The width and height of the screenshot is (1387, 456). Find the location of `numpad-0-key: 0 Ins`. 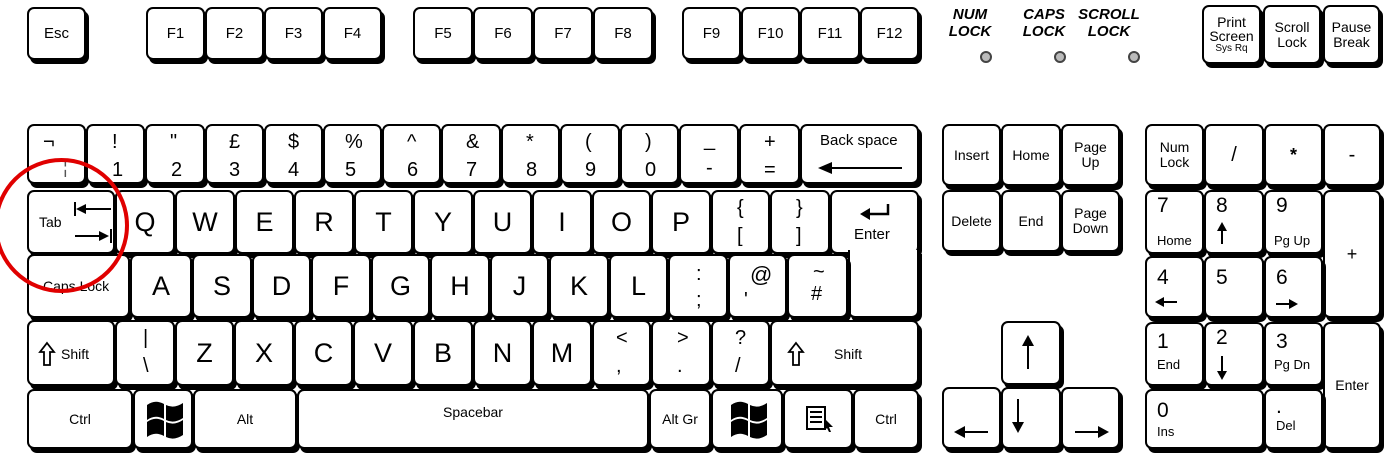

numpad-0-key: 0 Ins is located at coordinates (1204, 419).